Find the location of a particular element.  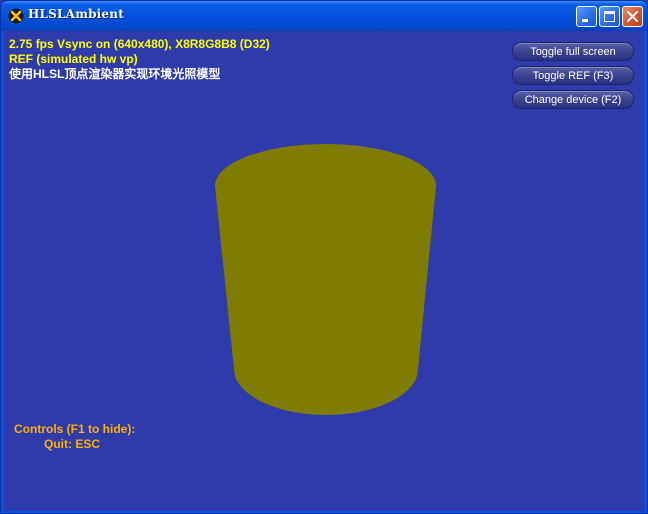

maximize-icon is located at coordinates (609, 16).